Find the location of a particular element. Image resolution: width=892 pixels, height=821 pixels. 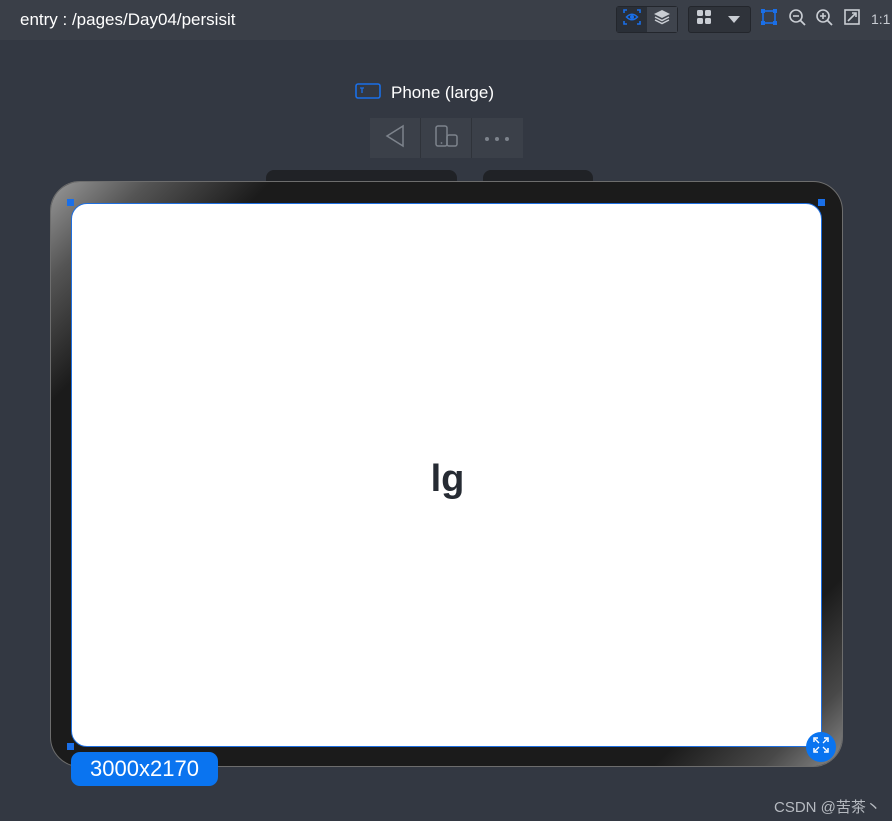

zoom-in-icon is located at coordinates (824, 19).